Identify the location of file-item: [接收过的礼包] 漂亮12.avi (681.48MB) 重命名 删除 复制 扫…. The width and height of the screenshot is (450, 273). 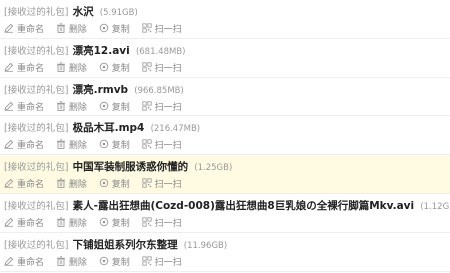
(225, 58).